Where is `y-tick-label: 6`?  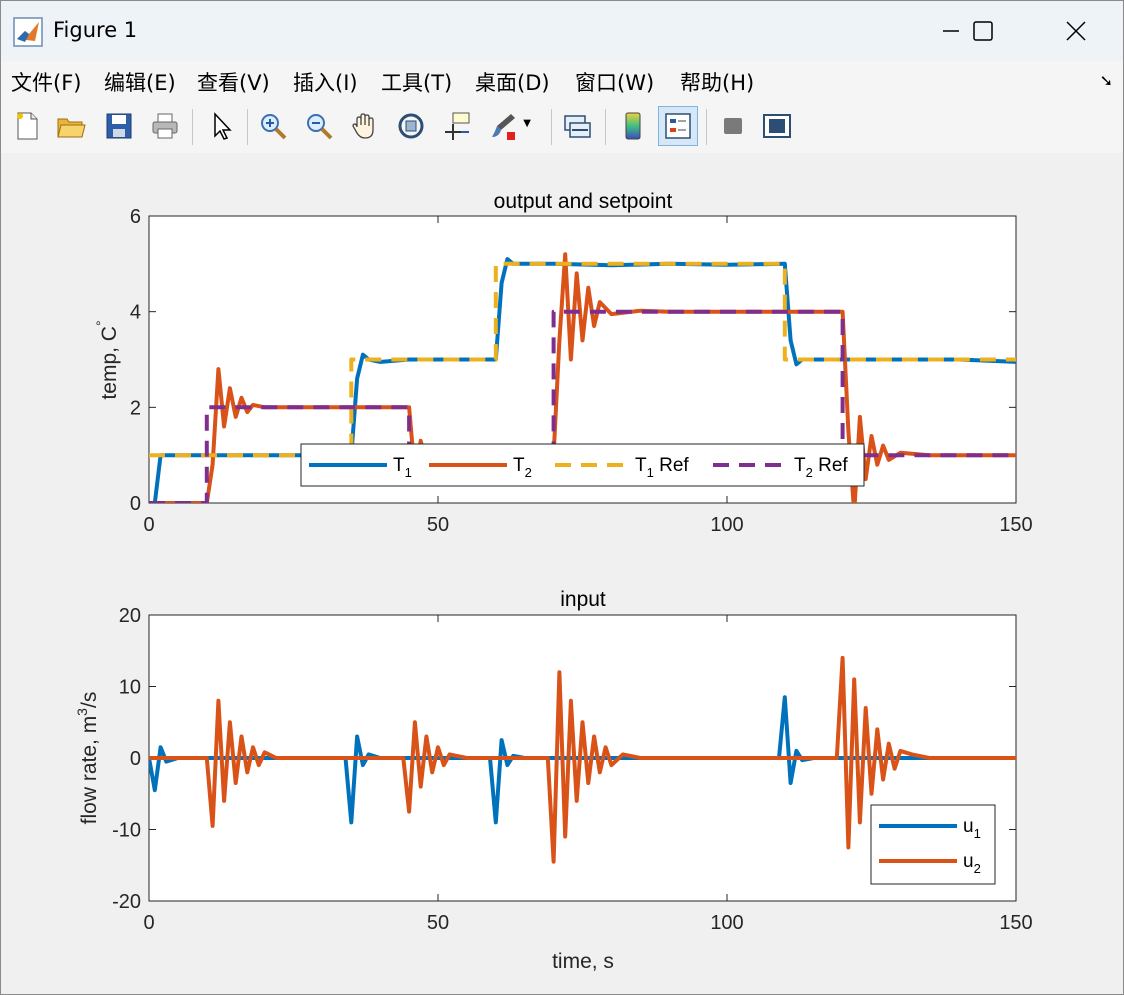
y-tick-label: 6 is located at coordinates (135, 217).